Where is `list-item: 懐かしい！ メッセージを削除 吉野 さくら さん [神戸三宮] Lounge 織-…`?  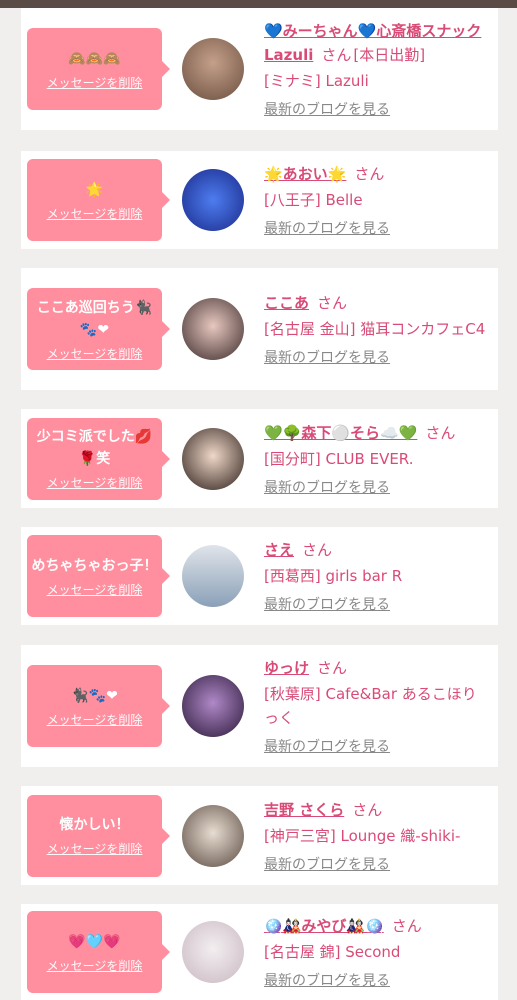
list-item: 懐かしい！ メッセージを削除 吉野 さくら さん [神戸三宮] Lounge 織-… is located at coordinates (259, 835).